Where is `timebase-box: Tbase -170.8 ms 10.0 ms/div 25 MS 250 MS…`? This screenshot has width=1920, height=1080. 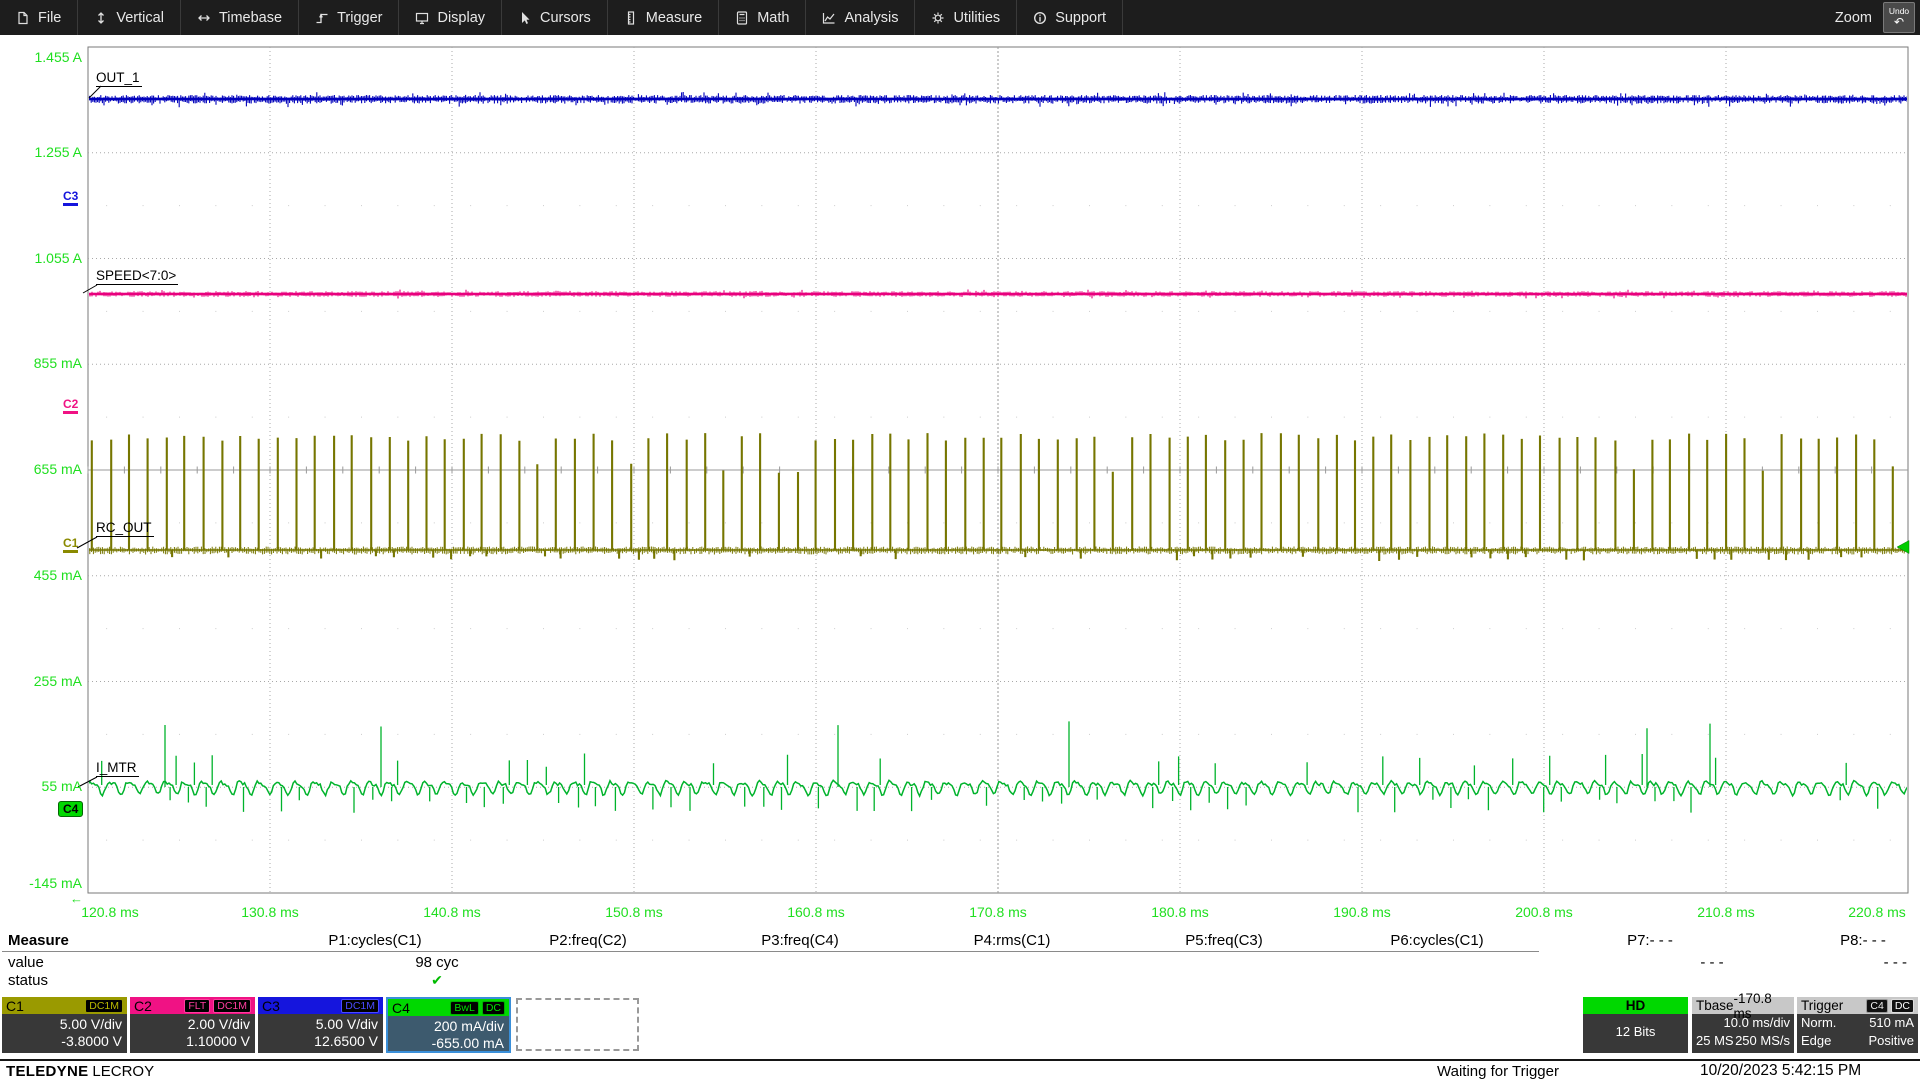
timebase-box: Tbase -170.8 ms 10.0 ms/div 25 MS 250 MS… is located at coordinates (1743, 1022).